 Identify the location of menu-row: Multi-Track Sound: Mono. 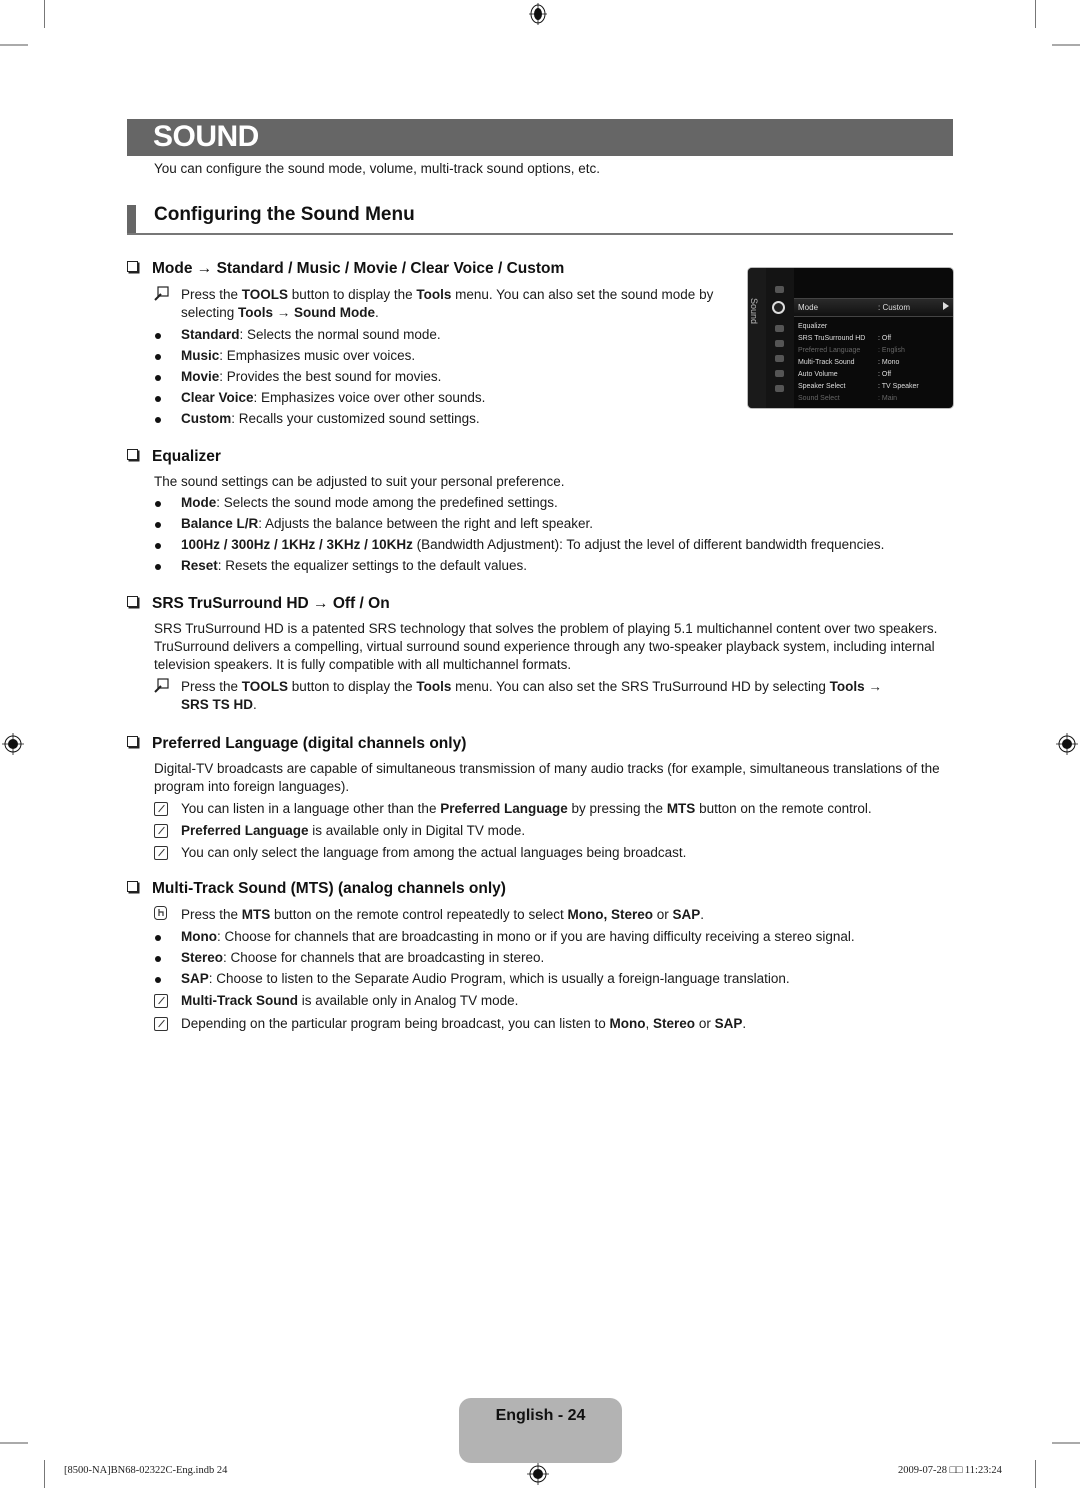
(849, 362).